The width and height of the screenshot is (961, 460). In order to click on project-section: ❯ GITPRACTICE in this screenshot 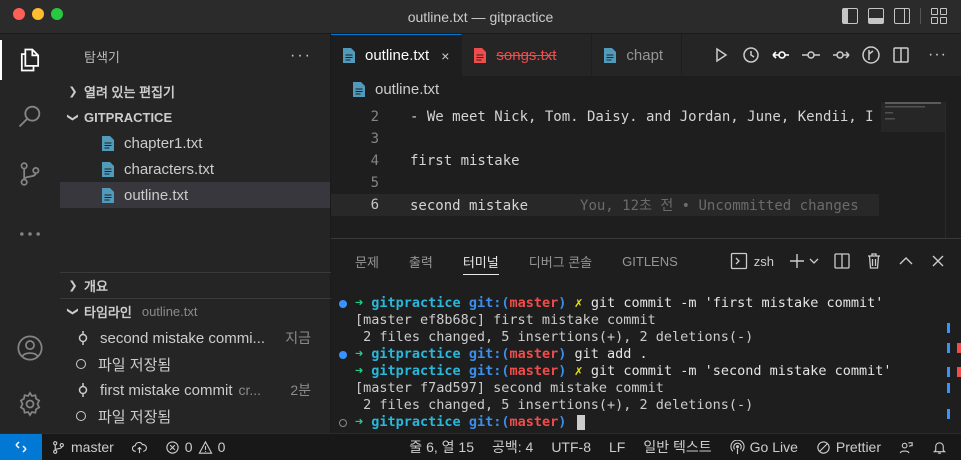, I will do `click(195, 117)`.